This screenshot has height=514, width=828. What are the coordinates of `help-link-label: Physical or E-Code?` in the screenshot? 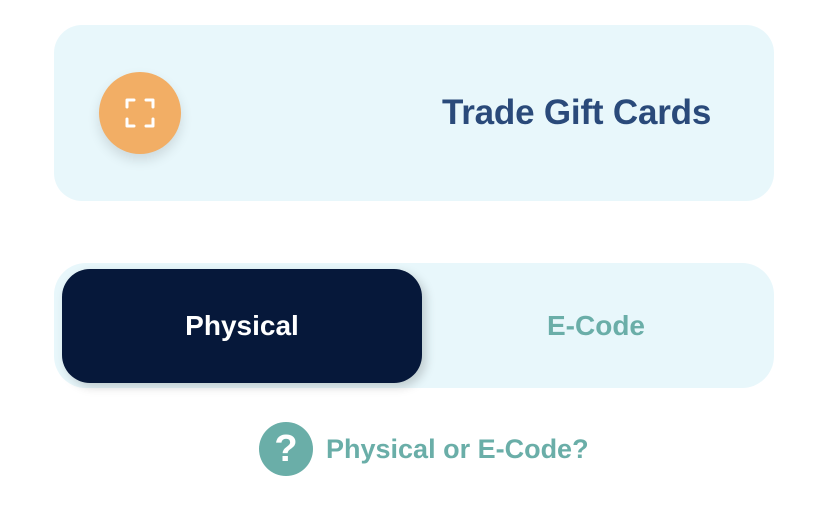 It's located at (457, 448).